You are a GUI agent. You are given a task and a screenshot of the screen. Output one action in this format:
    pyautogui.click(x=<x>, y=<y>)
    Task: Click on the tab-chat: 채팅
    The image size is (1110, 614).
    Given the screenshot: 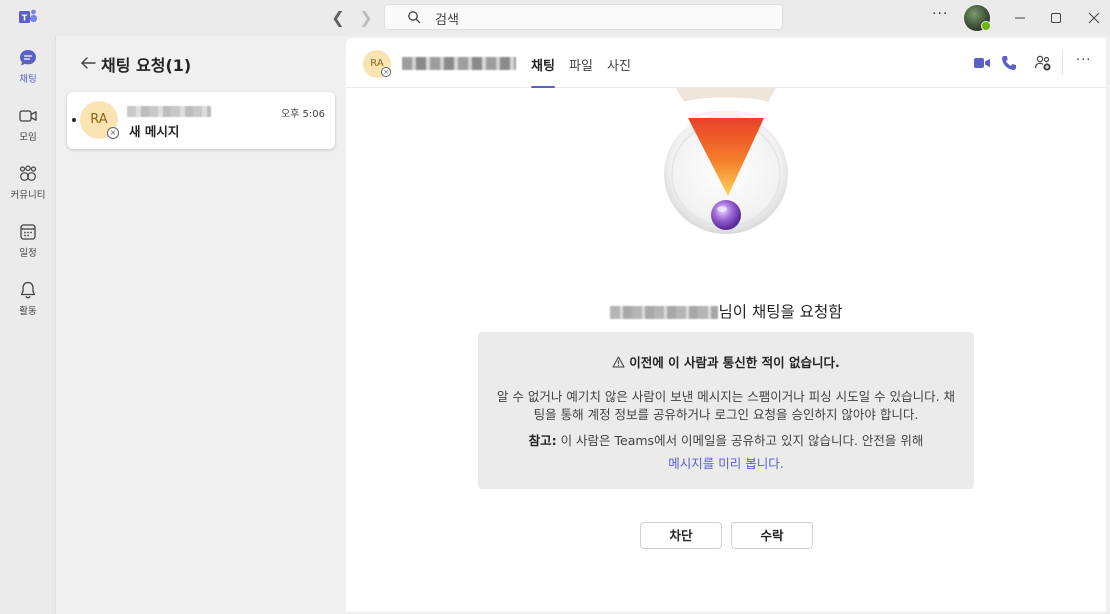 What is the action you would take?
    pyautogui.click(x=543, y=64)
    